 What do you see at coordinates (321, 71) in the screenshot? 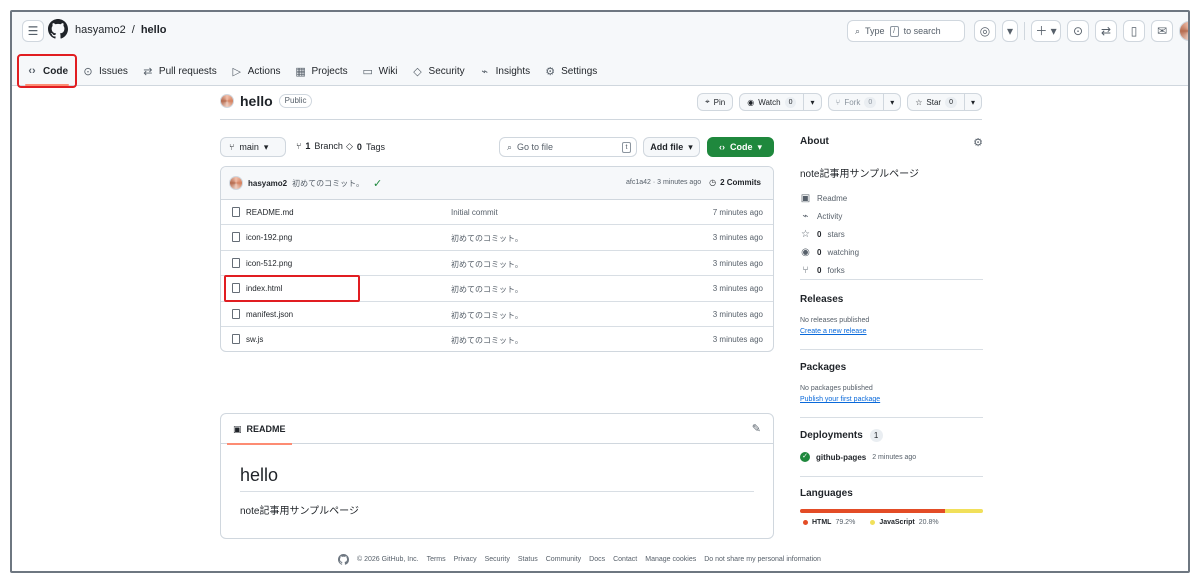
I see `tab-projects: ▦ Projects` at bounding box center [321, 71].